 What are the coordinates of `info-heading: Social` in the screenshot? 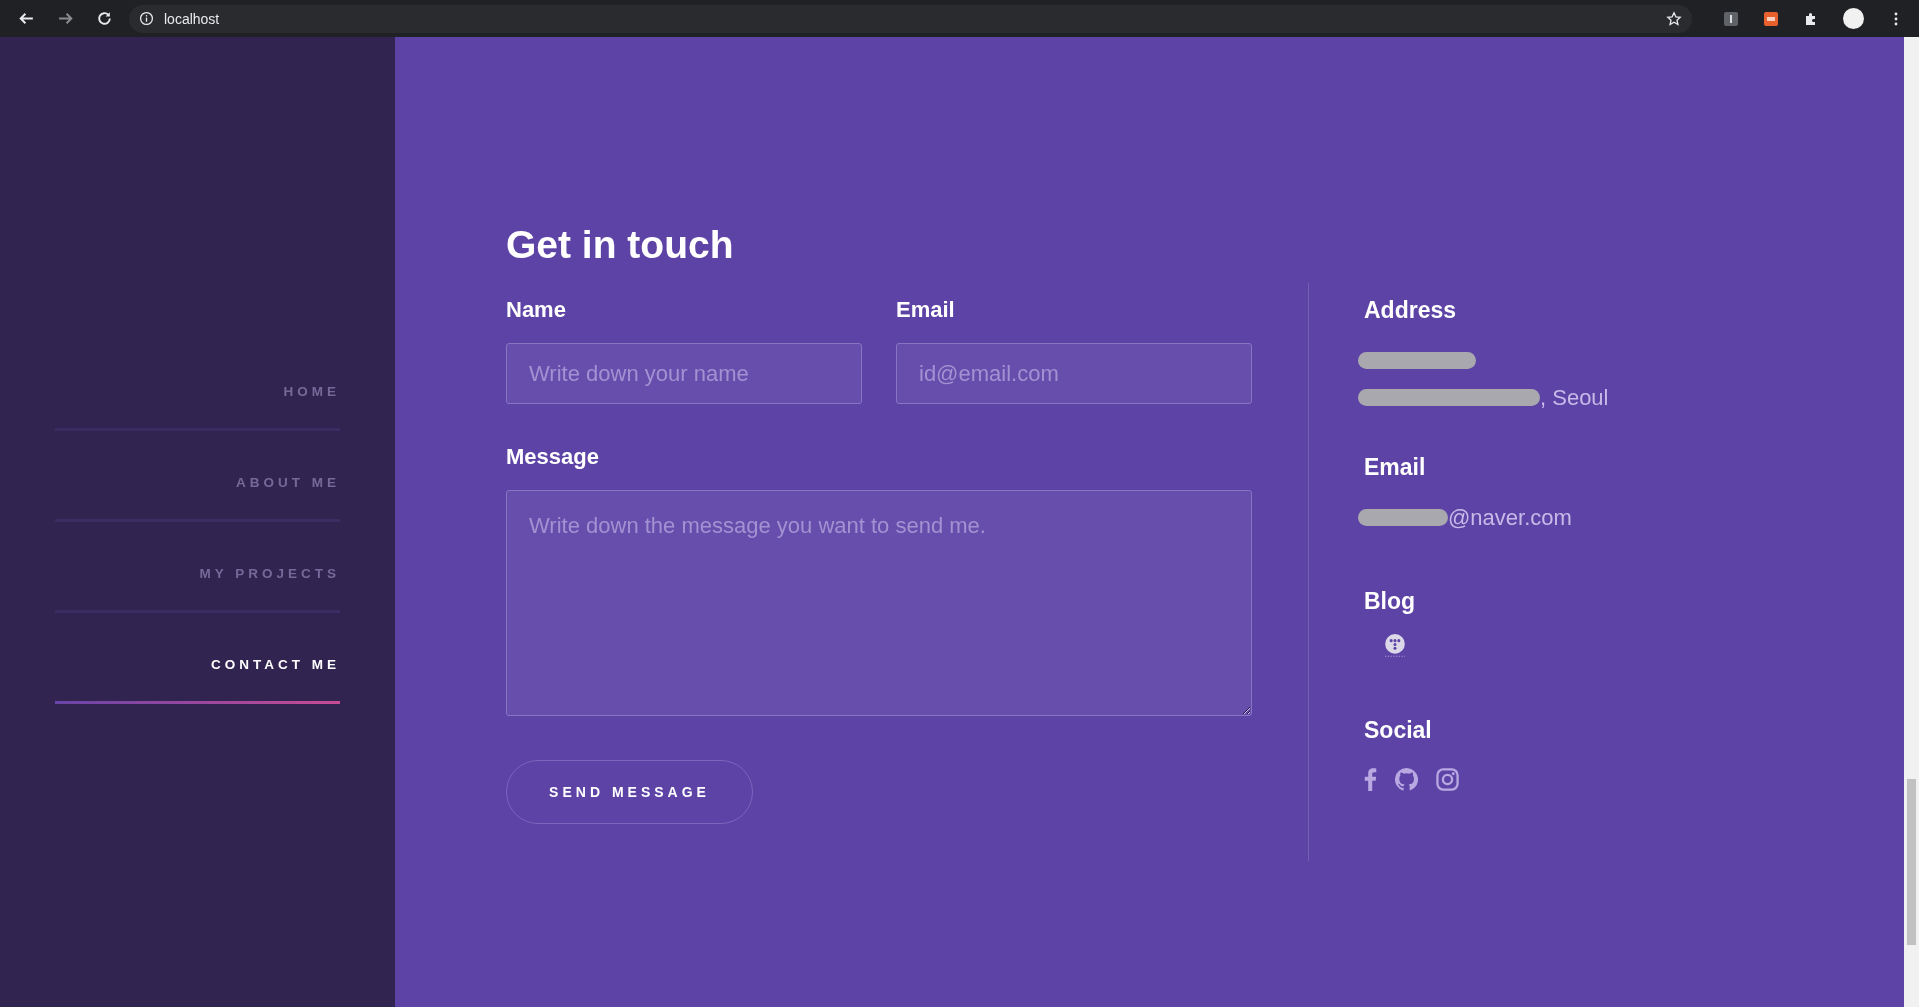 It's located at (1398, 730).